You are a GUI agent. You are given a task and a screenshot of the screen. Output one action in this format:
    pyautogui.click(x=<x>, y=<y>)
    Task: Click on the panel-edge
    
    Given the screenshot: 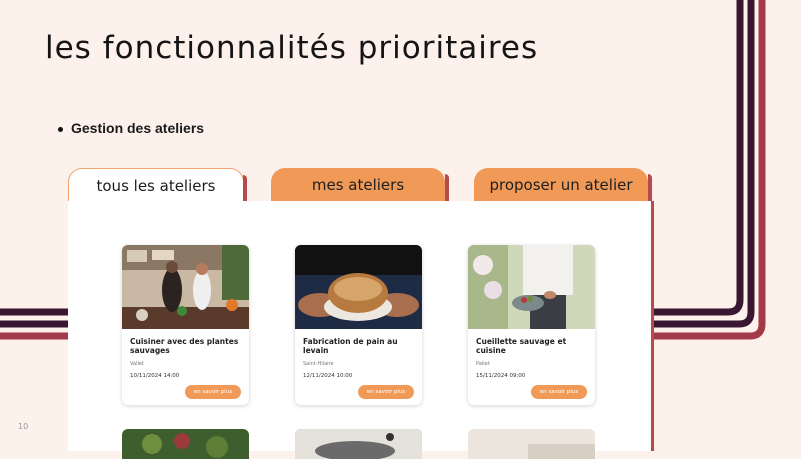 What is the action you would take?
    pyautogui.click(x=652, y=326)
    